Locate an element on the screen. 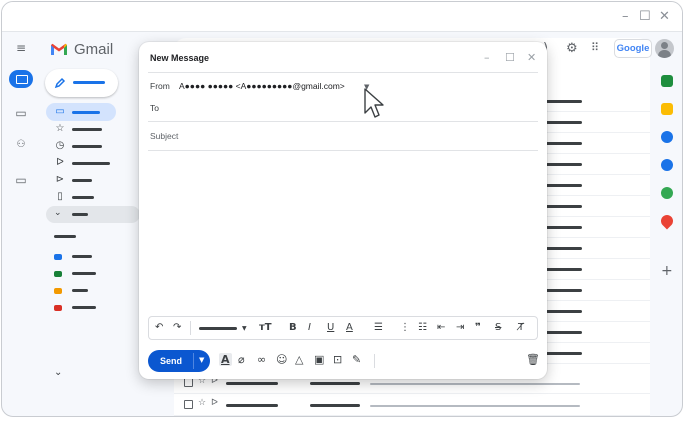  subject-field: Subject is located at coordinates (164, 136).